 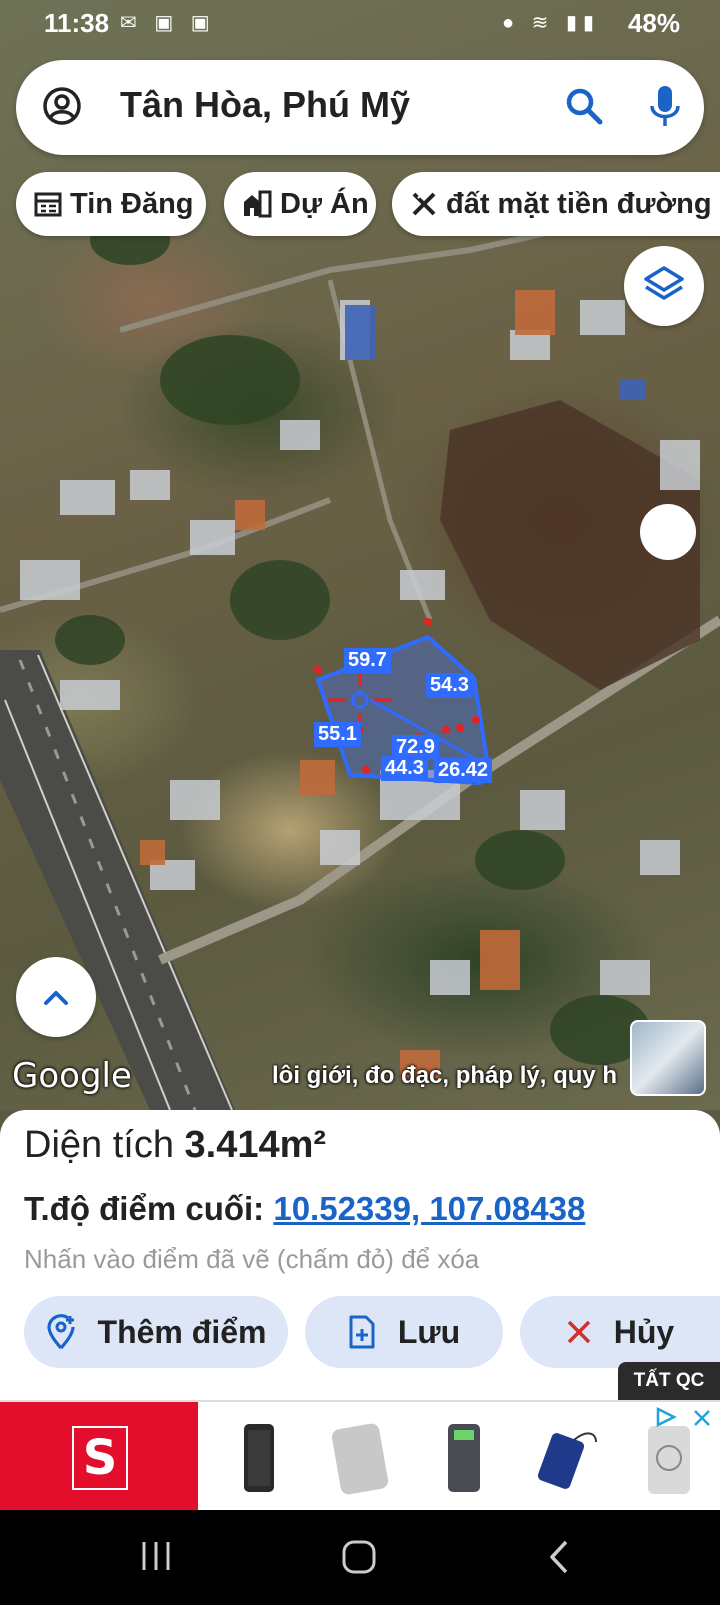 What do you see at coordinates (667, 1417) in the screenshot?
I see `adchoices-icon` at bounding box center [667, 1417].